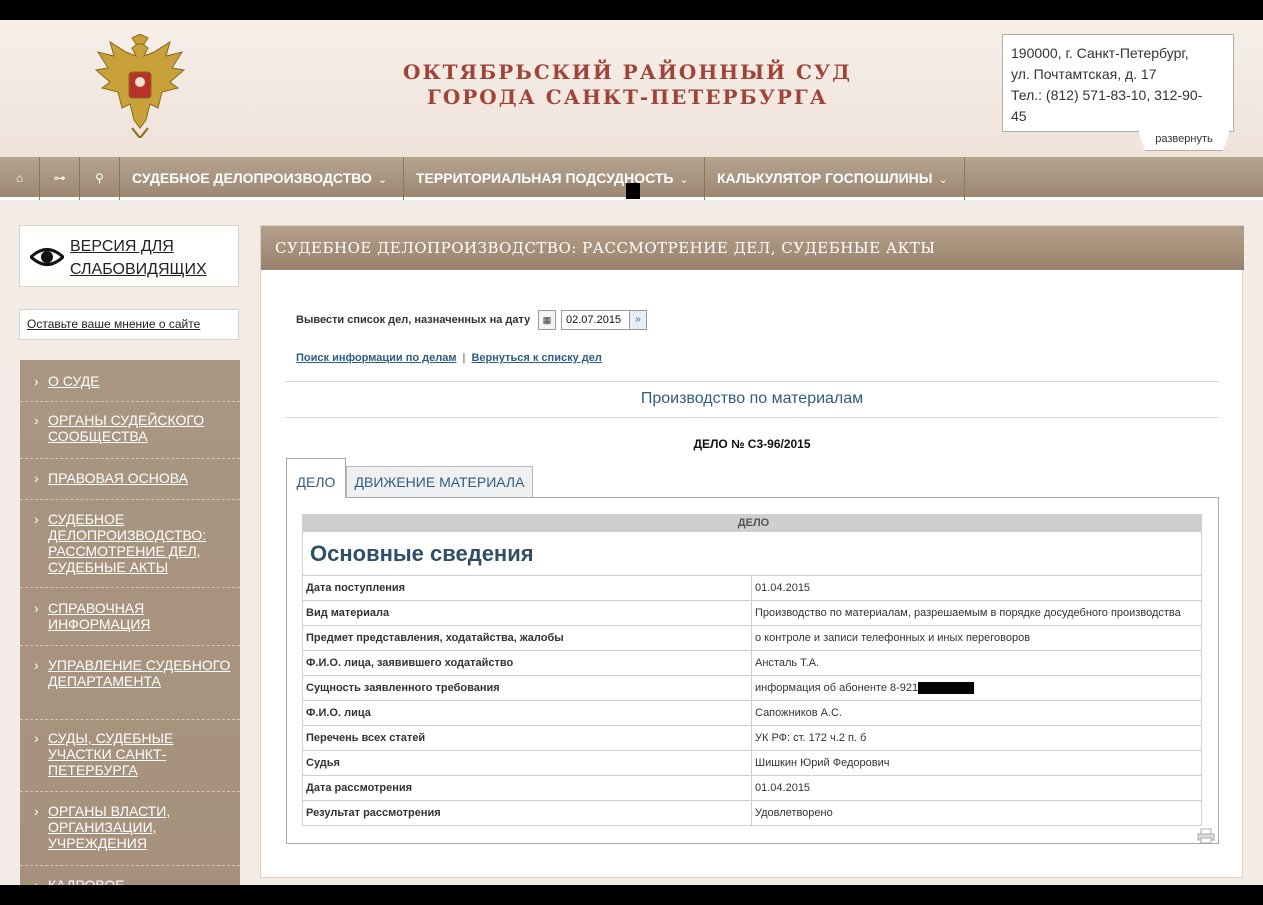  What do you see at coordinates (439, 482) in the screenshot?
I see `tab-material-movement: ДВИЖЕНИЕ МАТЕРИАЛА` at bounding box center [439, 482].